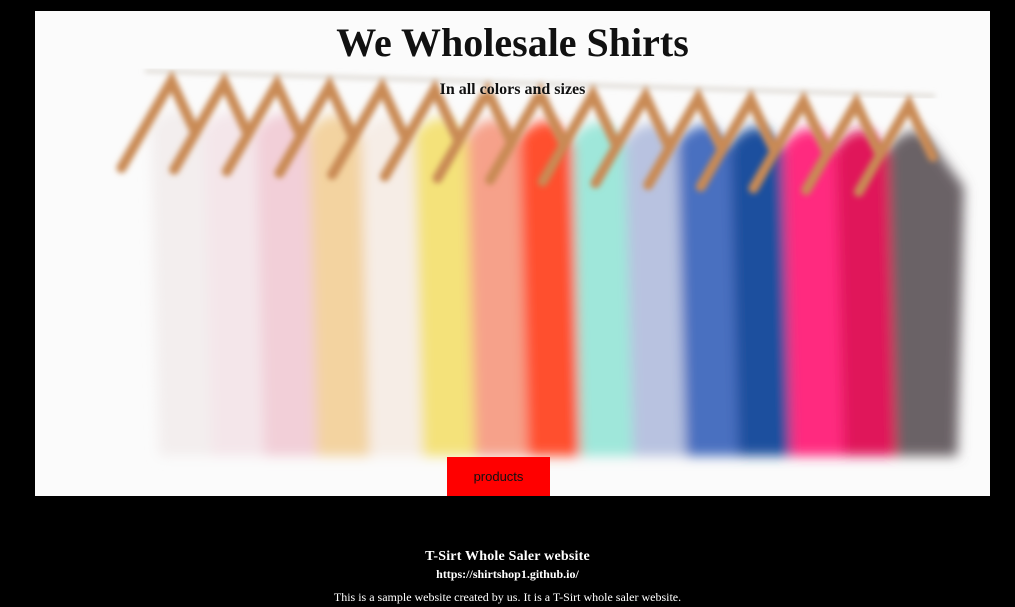  What do you see at coordinates (498, 476) in the screenshot?
I see `products-button: products` at bounding box center [498, 476].